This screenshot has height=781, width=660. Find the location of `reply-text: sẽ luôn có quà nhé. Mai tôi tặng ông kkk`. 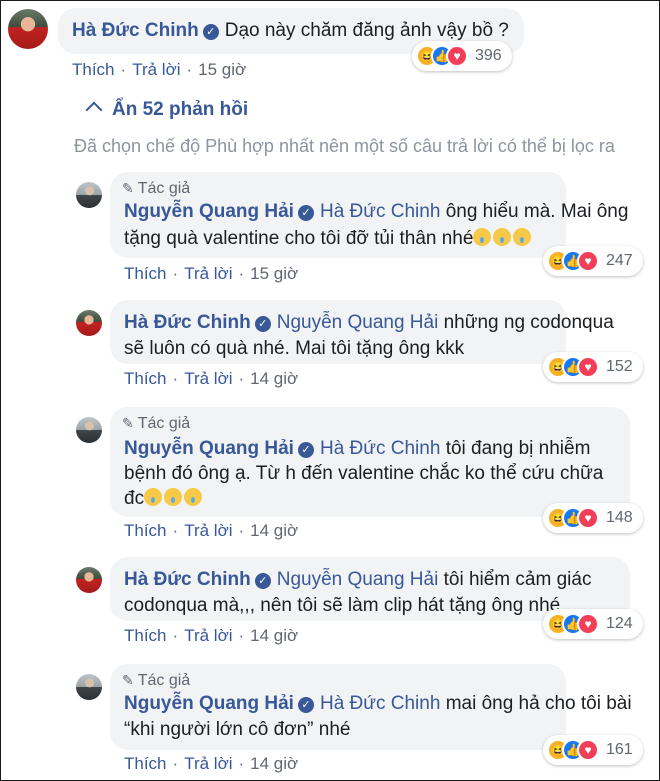

reply-text: sẽ luôn có quà nhé. Mai tôi tặng ông kkk is located at coordinates (294, 348).